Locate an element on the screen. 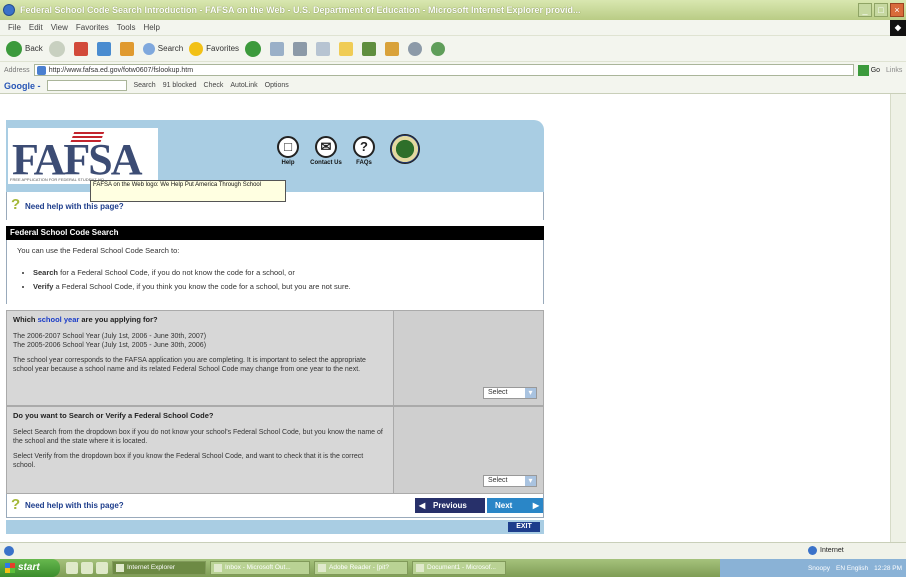 This screenshot has width=906, height=577. menu-favorites: Favorites is located at coordinates (92, 27).